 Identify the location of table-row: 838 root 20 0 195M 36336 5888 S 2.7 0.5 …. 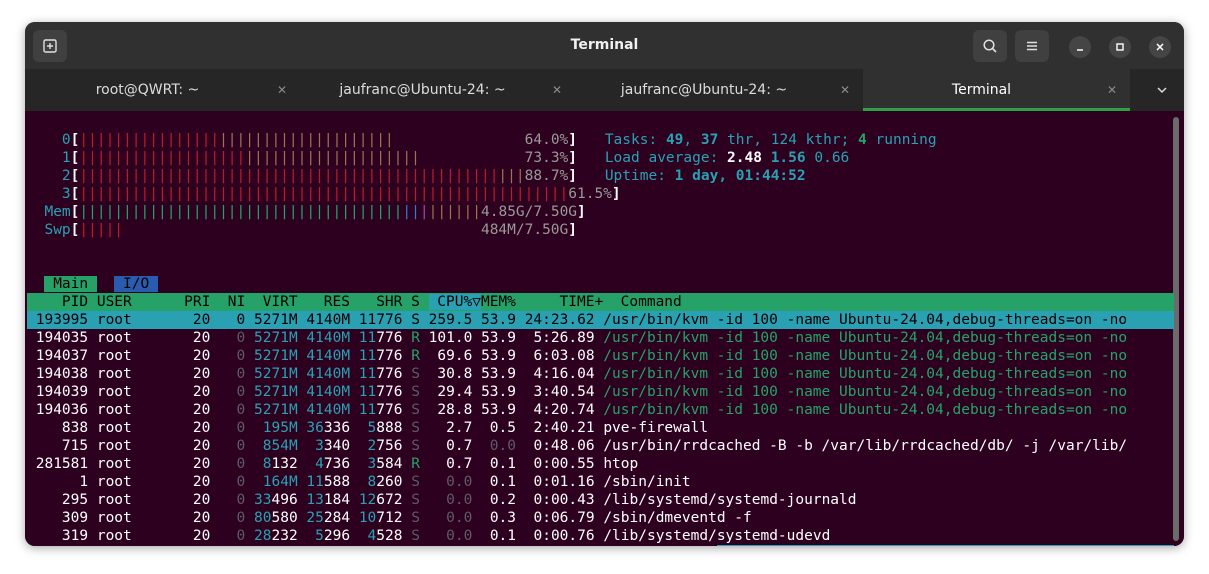
(367, 428).